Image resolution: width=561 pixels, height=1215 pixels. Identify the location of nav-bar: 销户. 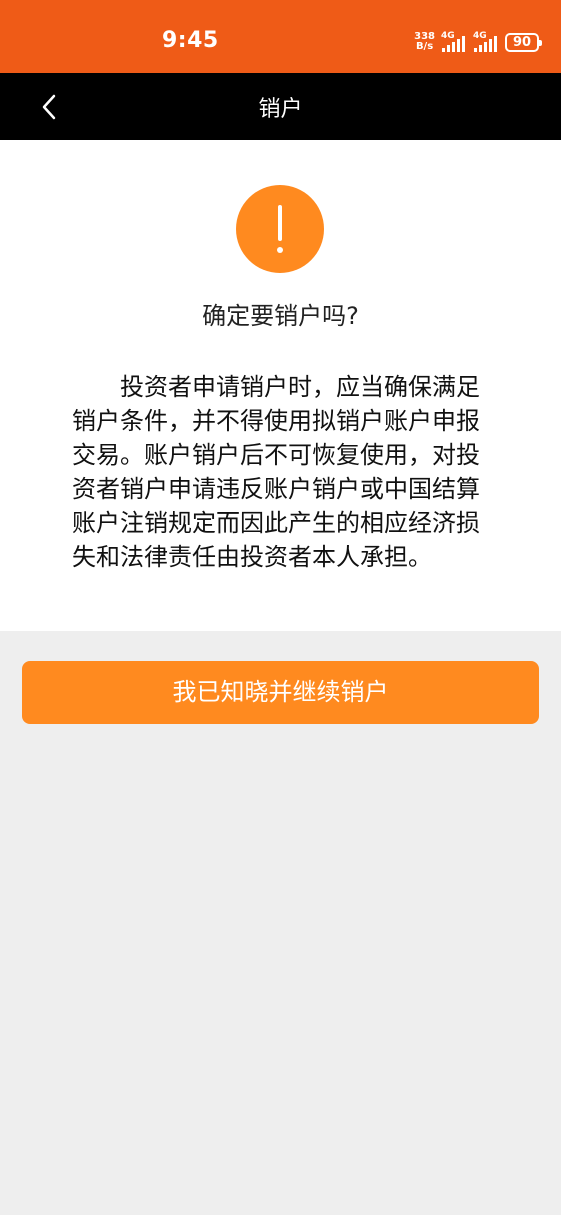
(280, 106).